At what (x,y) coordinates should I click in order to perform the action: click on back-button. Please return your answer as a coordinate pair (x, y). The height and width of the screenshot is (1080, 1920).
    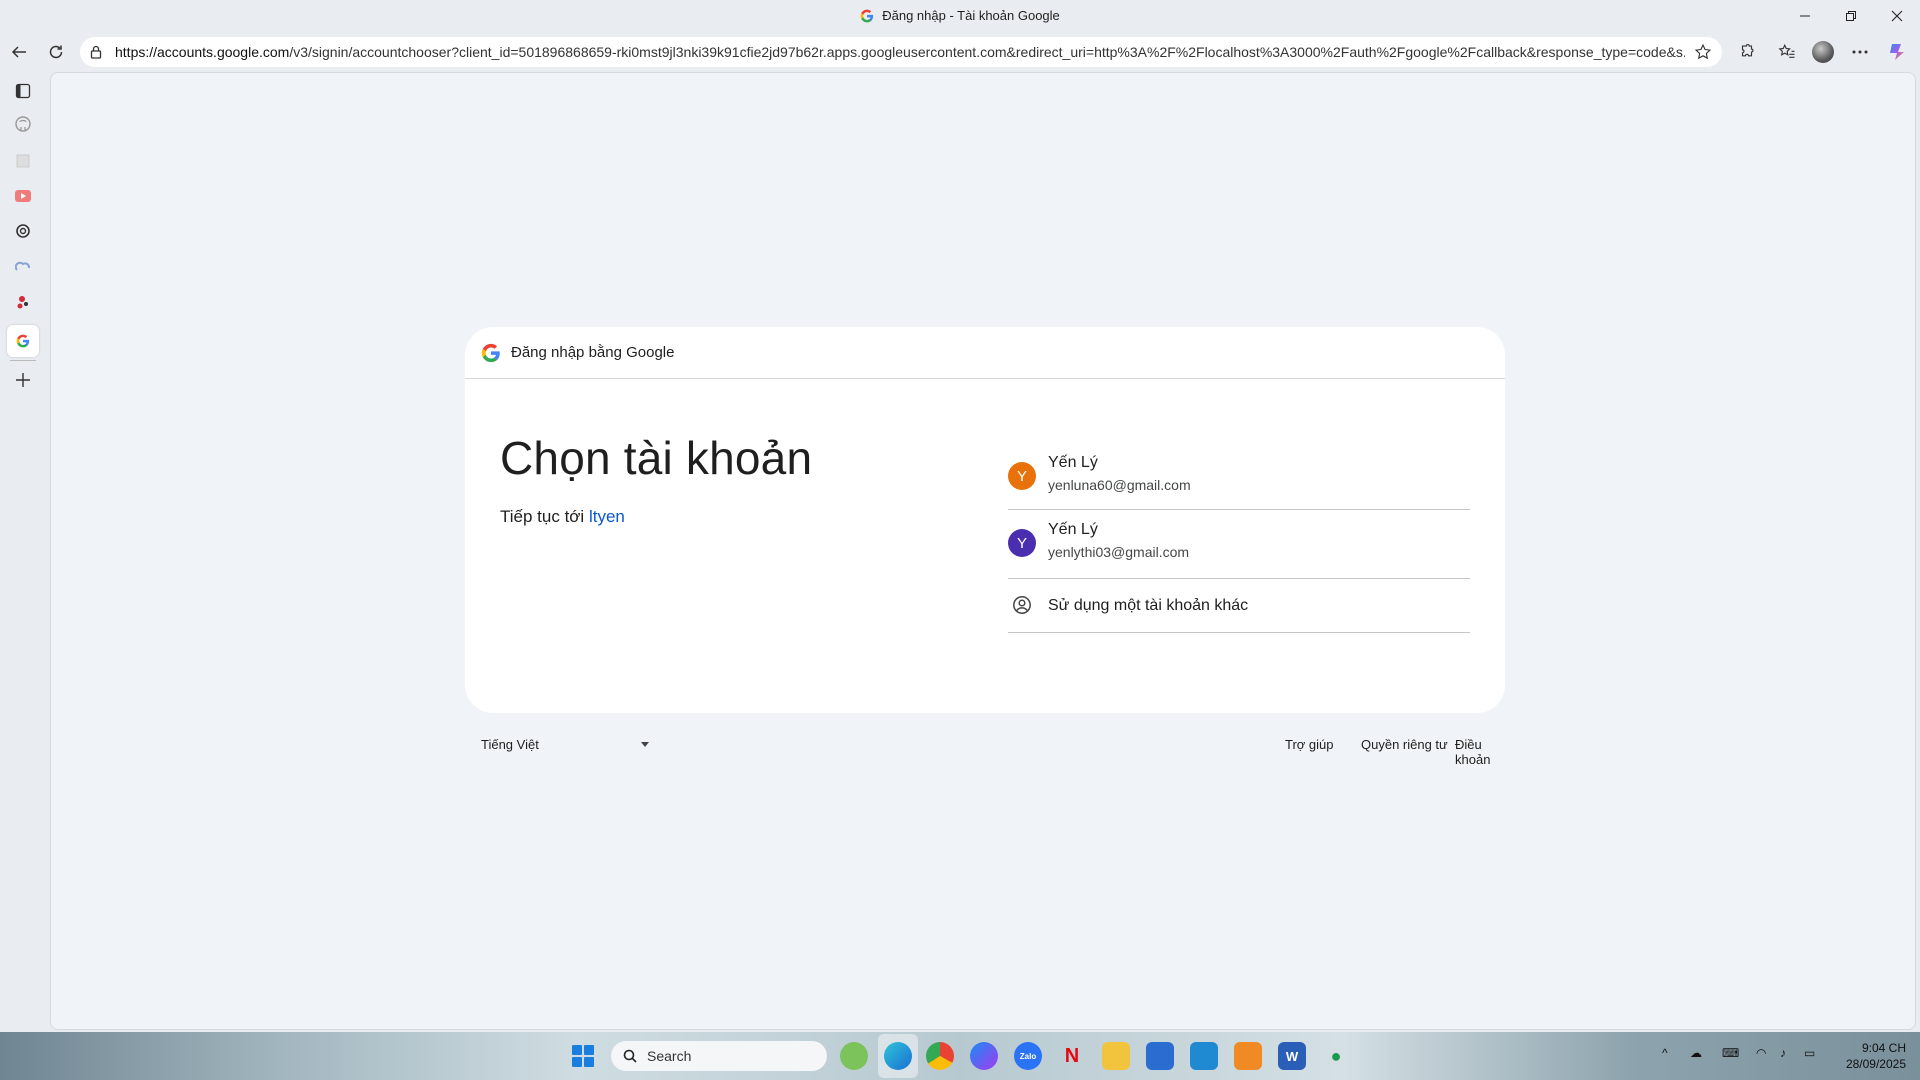
    Looking at the image, I should click on (19, 52).